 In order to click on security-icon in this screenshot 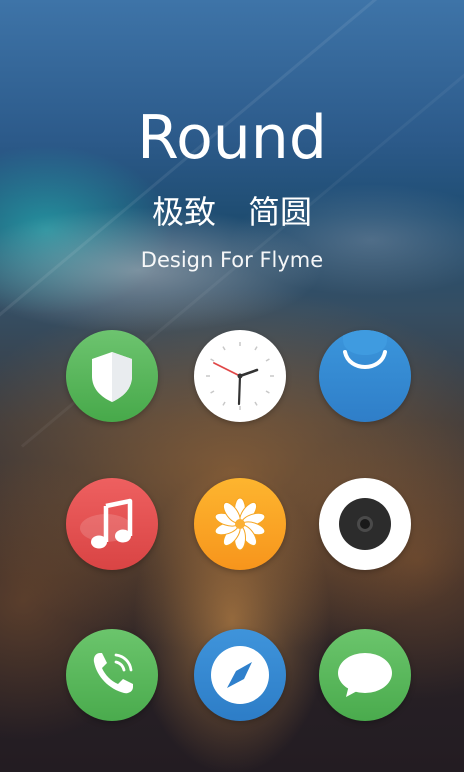, I will do `click(112, 376)`.